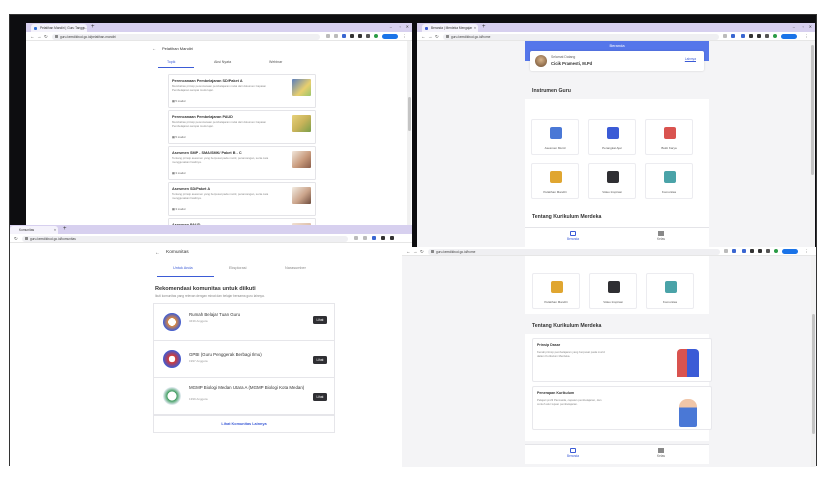 This screenshot has width=826, height=479. I want to click on url-field: guru.kemdikbud.go.id/pelatihan-mandiri, so click(186, 36).